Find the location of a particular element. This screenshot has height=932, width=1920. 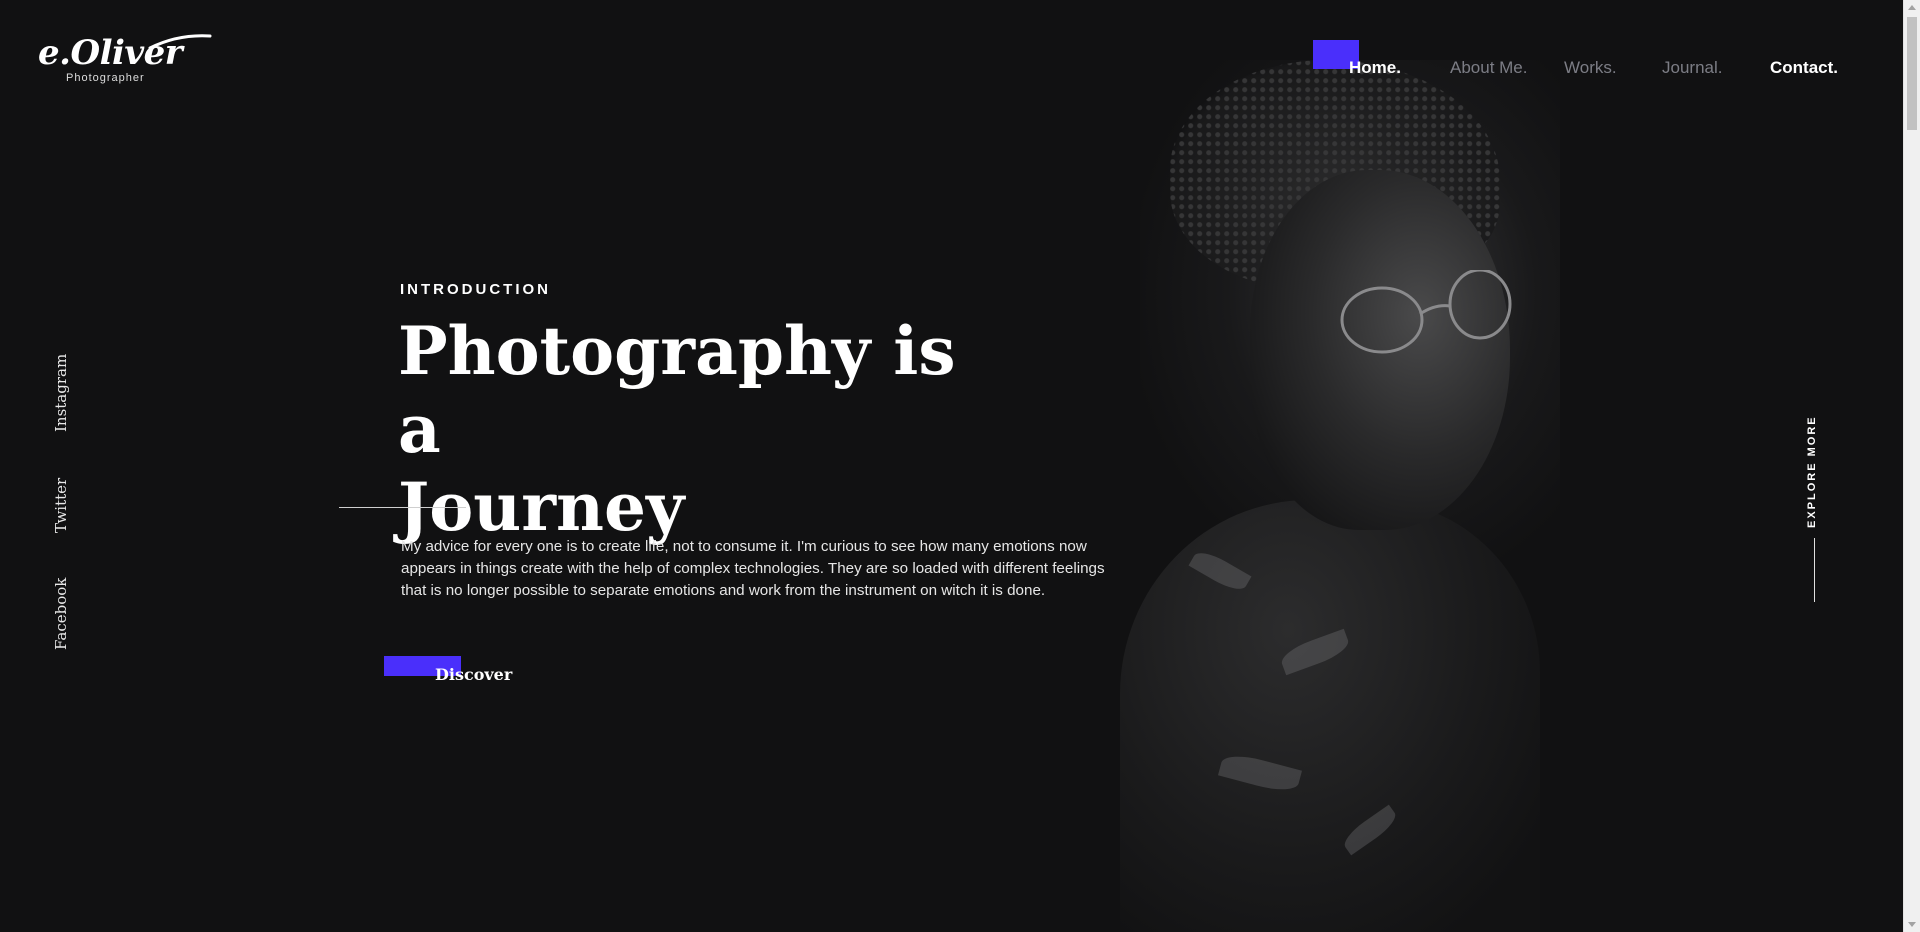

explore-more-link: EXPLORE MORE is located at coordinates (1816, 511).